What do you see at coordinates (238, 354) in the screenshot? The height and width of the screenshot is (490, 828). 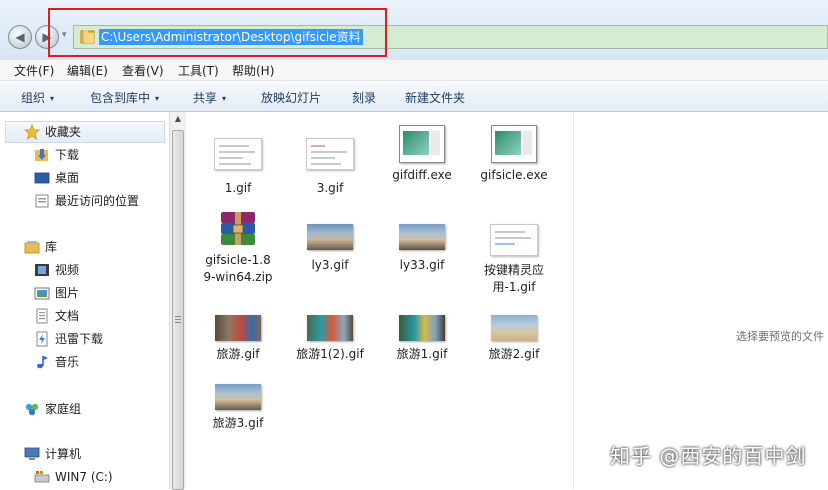 I see `file-name: 旅游.gif` at bounding box center [238, 354].